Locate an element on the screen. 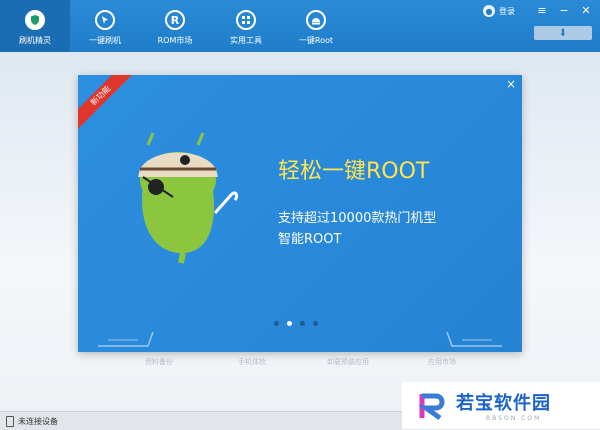 The image size is (600, 430). login-label: 登录 is located at coordinates (507, 11).